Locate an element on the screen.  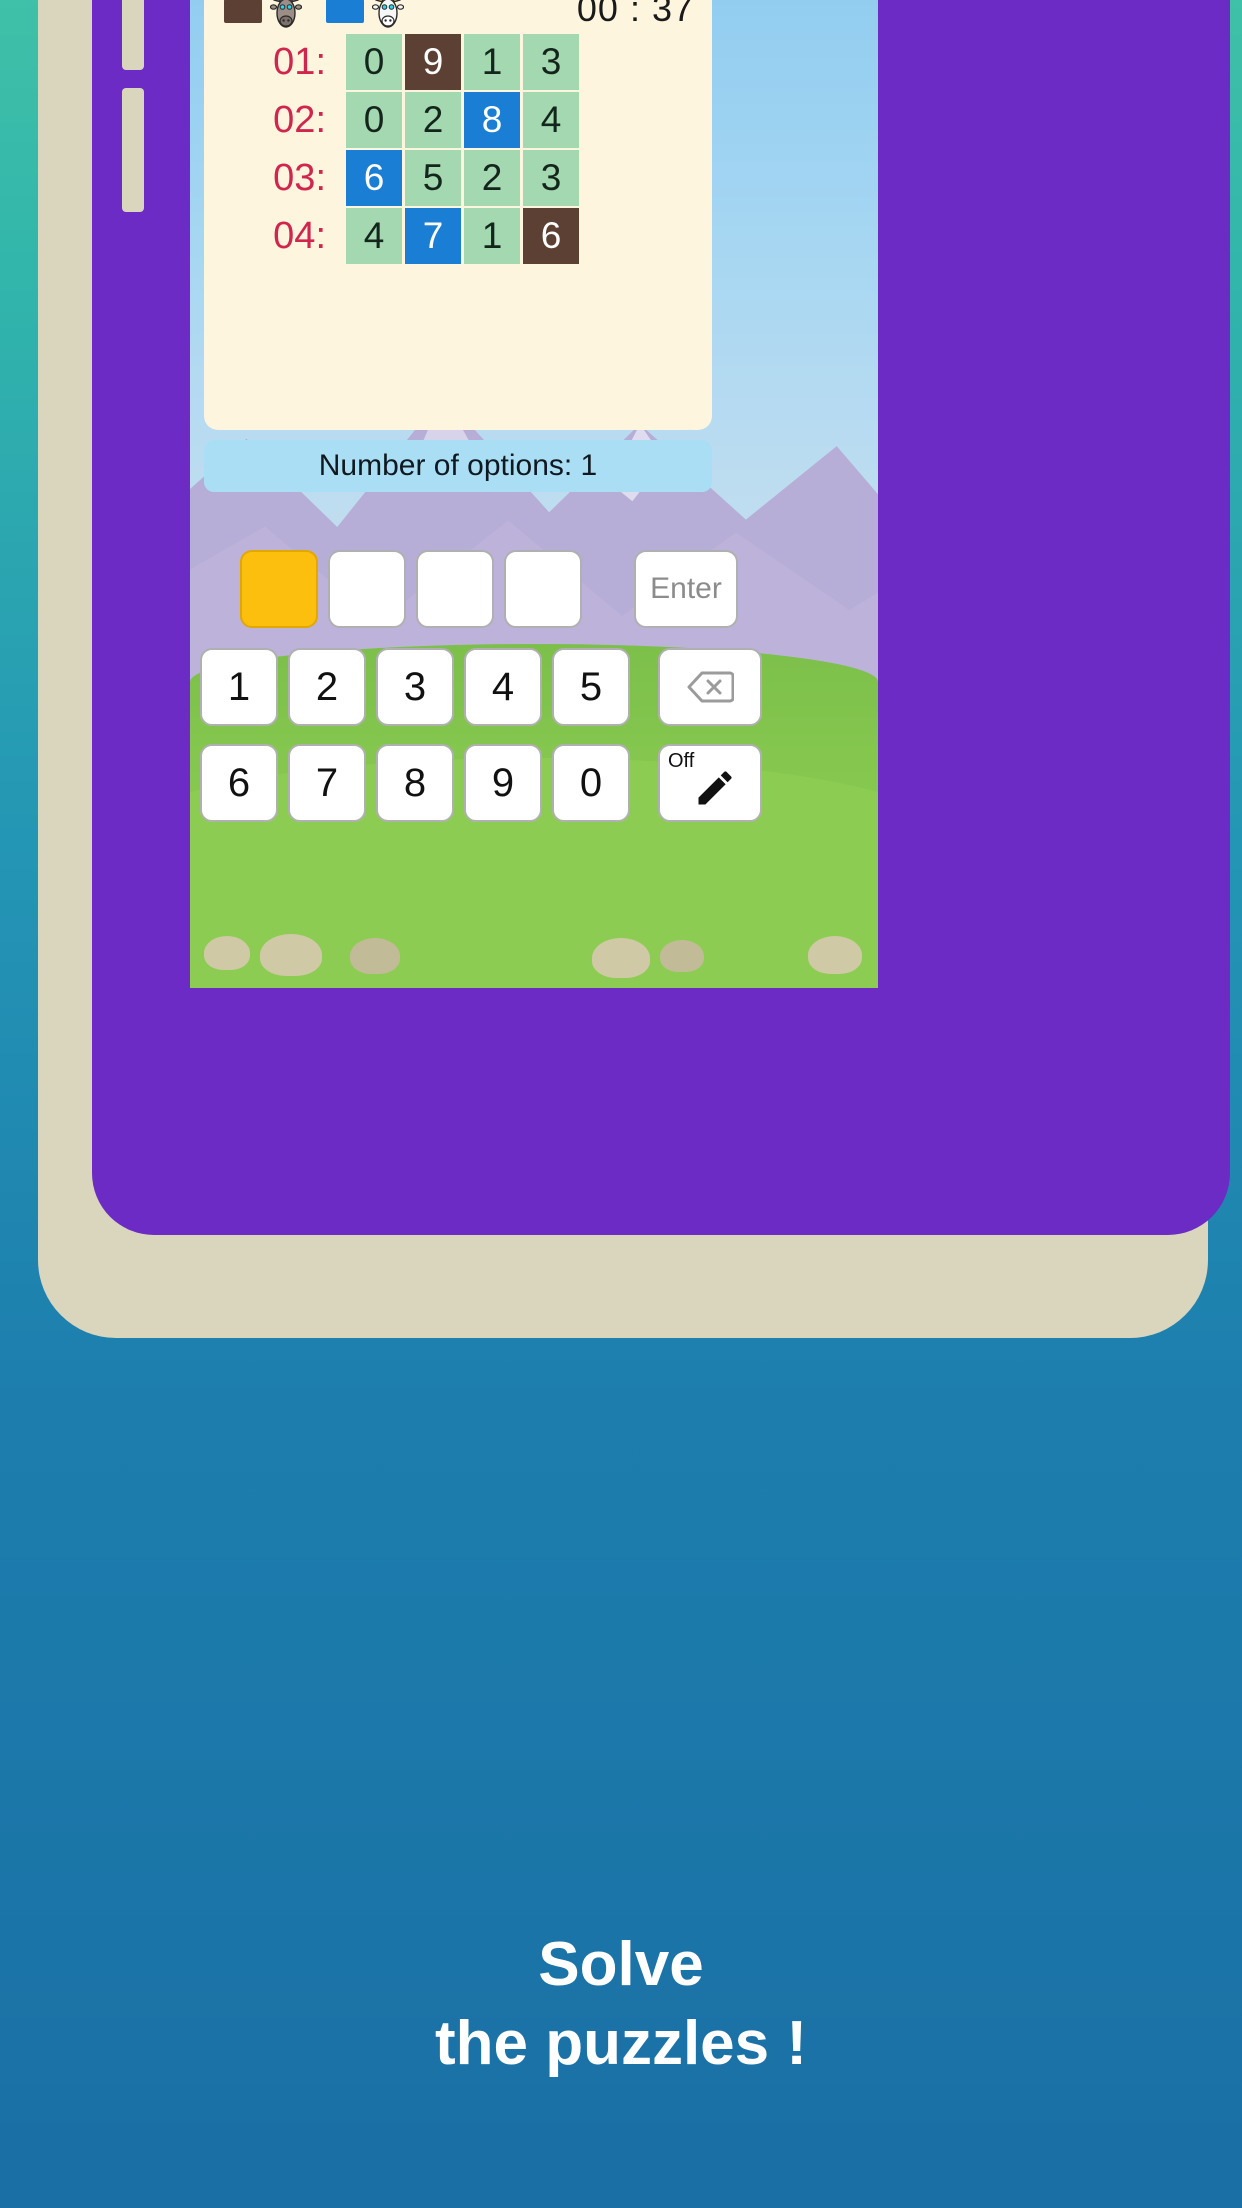
backspace-icon is located at coordinates (710, 687).